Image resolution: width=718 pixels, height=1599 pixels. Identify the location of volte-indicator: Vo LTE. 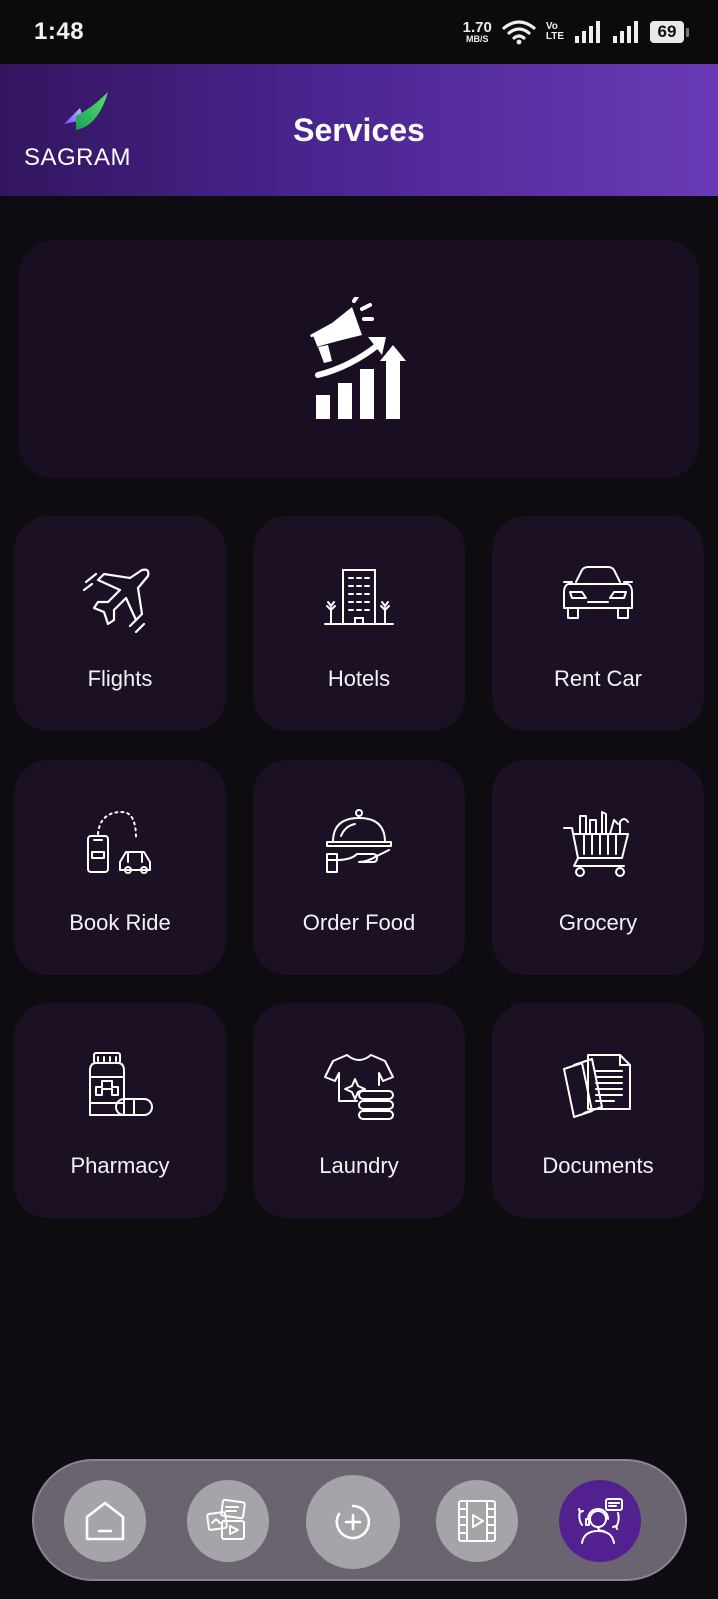
(555, 32).